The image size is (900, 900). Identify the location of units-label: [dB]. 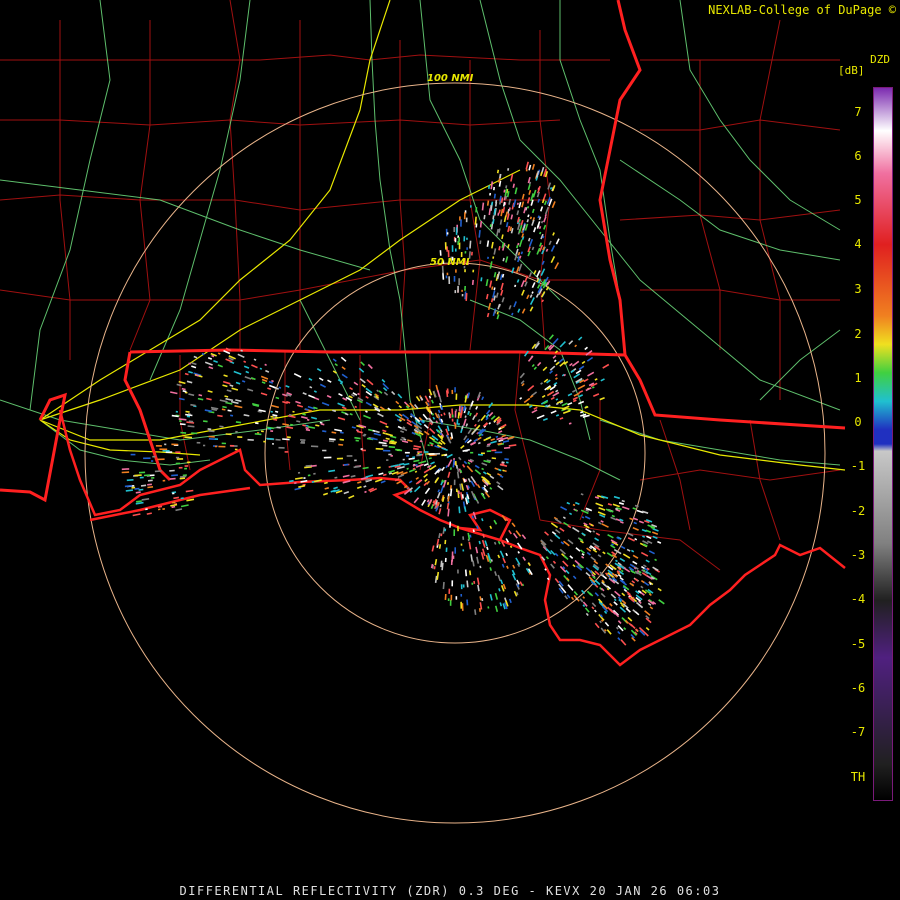
(851, 70).